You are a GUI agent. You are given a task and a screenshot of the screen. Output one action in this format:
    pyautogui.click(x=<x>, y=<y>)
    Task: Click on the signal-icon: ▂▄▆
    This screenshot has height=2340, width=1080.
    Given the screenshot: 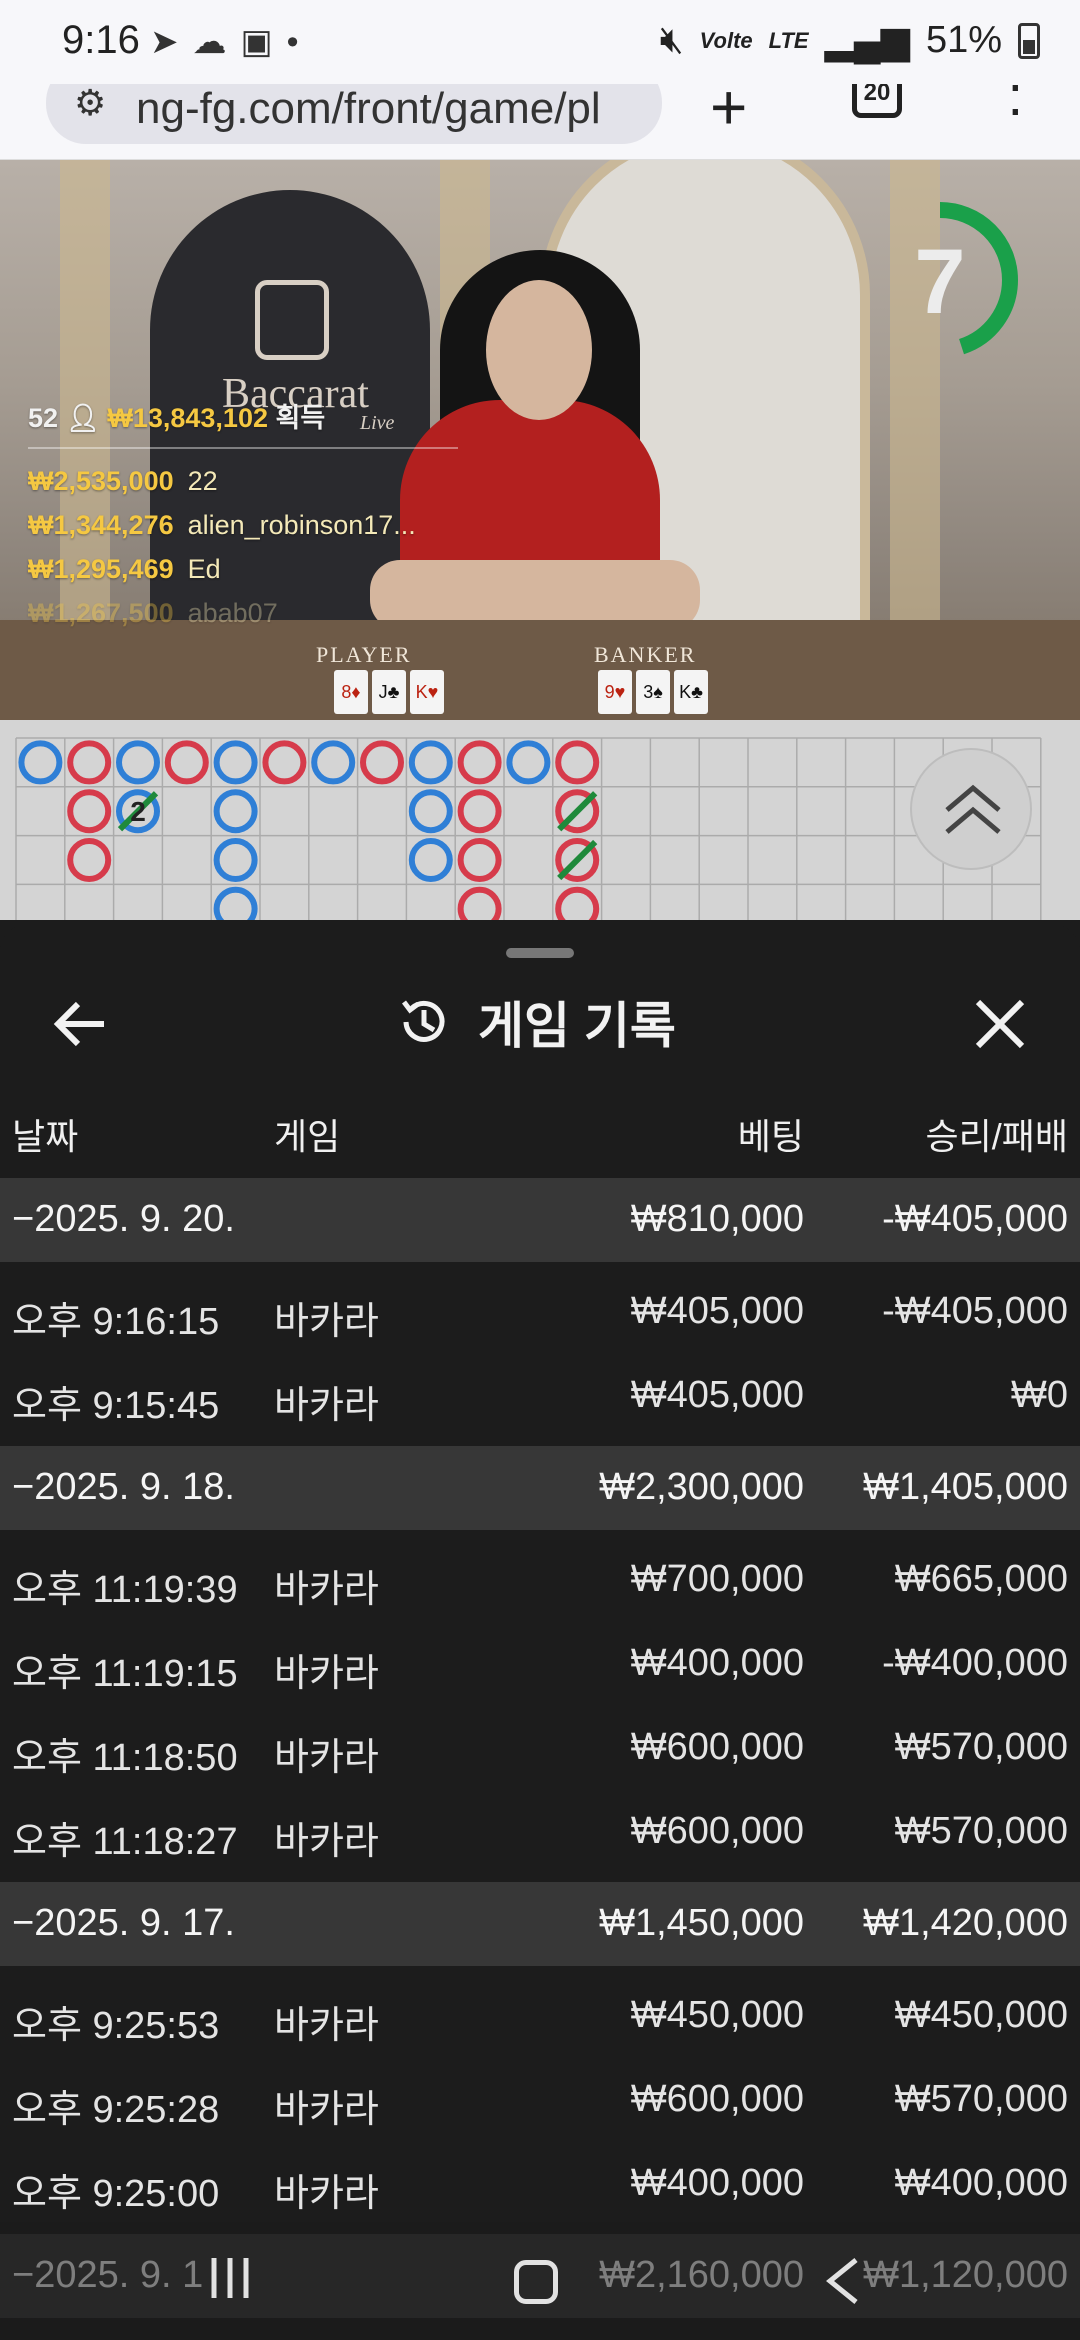 What is the action you would take?
    pyautogui.click(x=867, y=41)
    